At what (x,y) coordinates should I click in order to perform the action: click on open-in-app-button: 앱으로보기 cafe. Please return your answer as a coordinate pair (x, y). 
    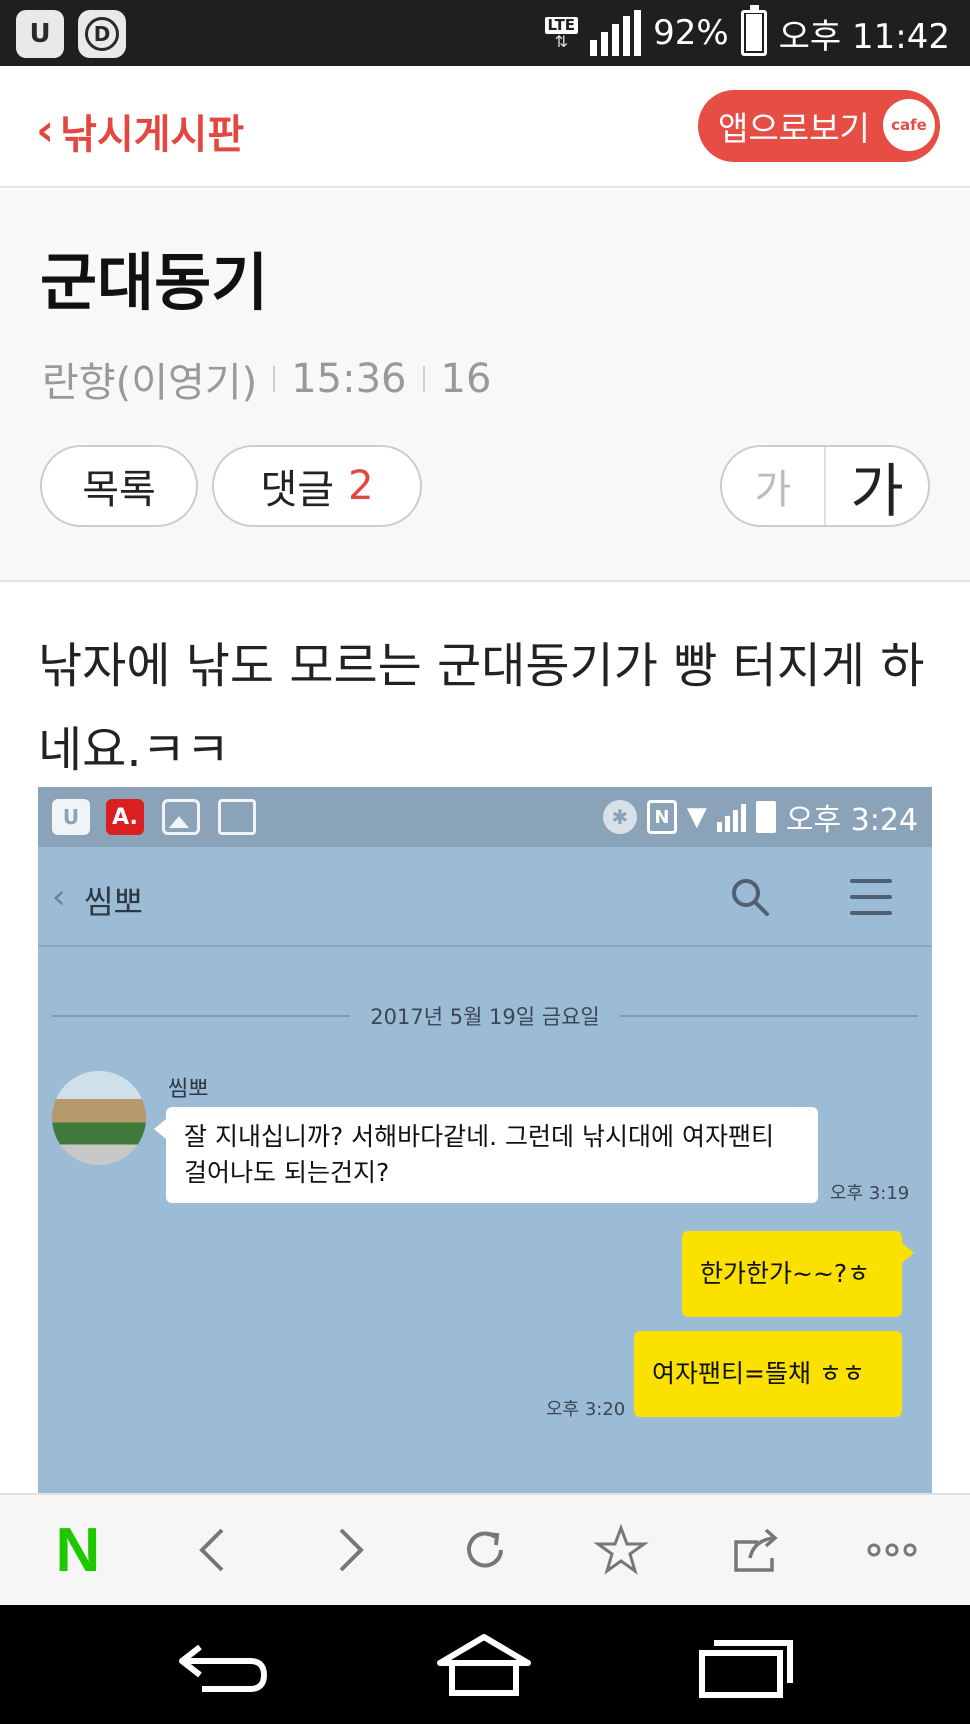
    Looking at the image, I should click on (819, 126).